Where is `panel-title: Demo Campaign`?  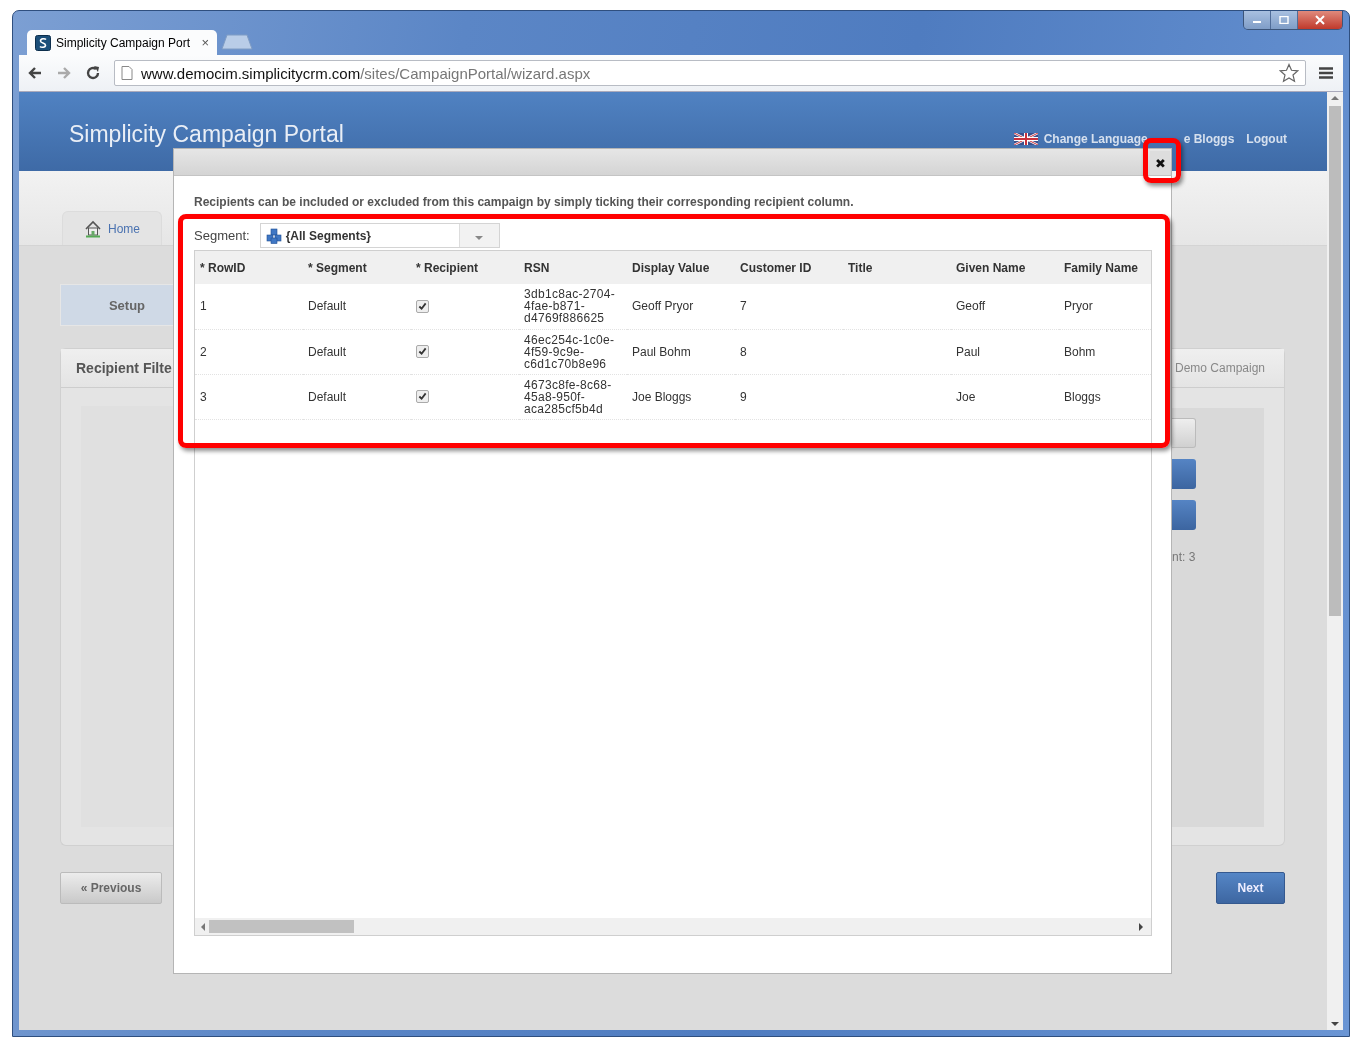
panel-title: Demo Campaign is located at coordinates (1220, 368).